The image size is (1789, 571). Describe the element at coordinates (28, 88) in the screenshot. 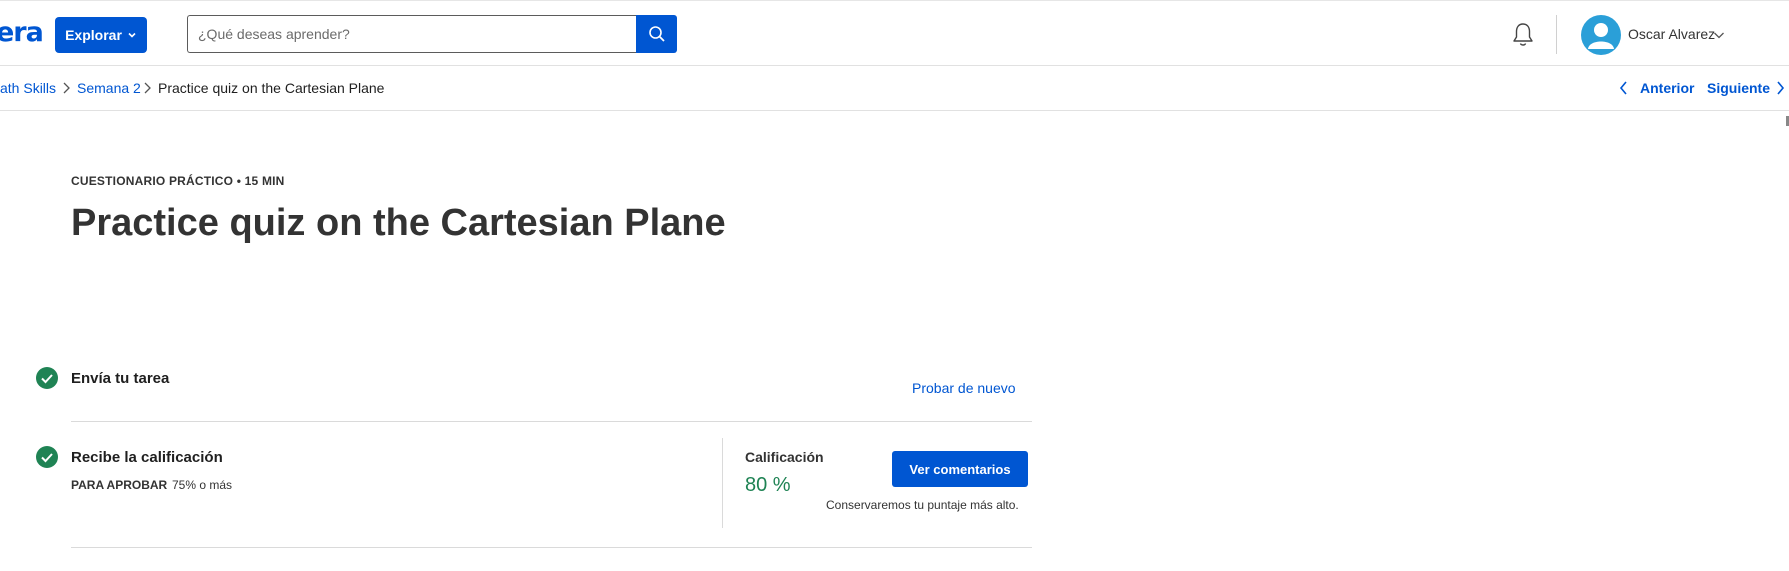

I see `breadcrumb-course: ath Skills` at that location.